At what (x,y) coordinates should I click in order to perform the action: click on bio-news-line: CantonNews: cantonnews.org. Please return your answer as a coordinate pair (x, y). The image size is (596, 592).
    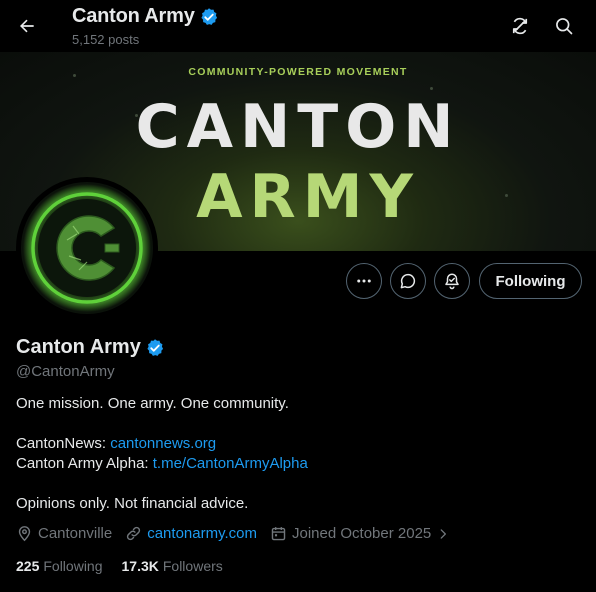
    Looking at the image, I should click on (116, 443).